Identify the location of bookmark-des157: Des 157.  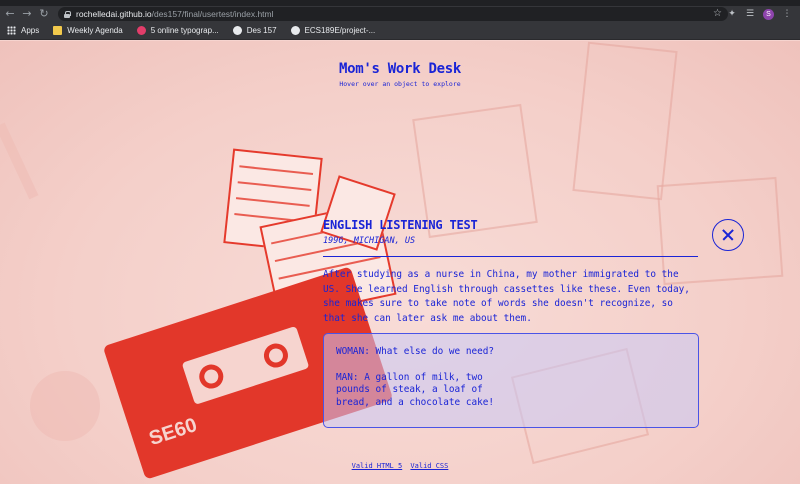
(254, 30).